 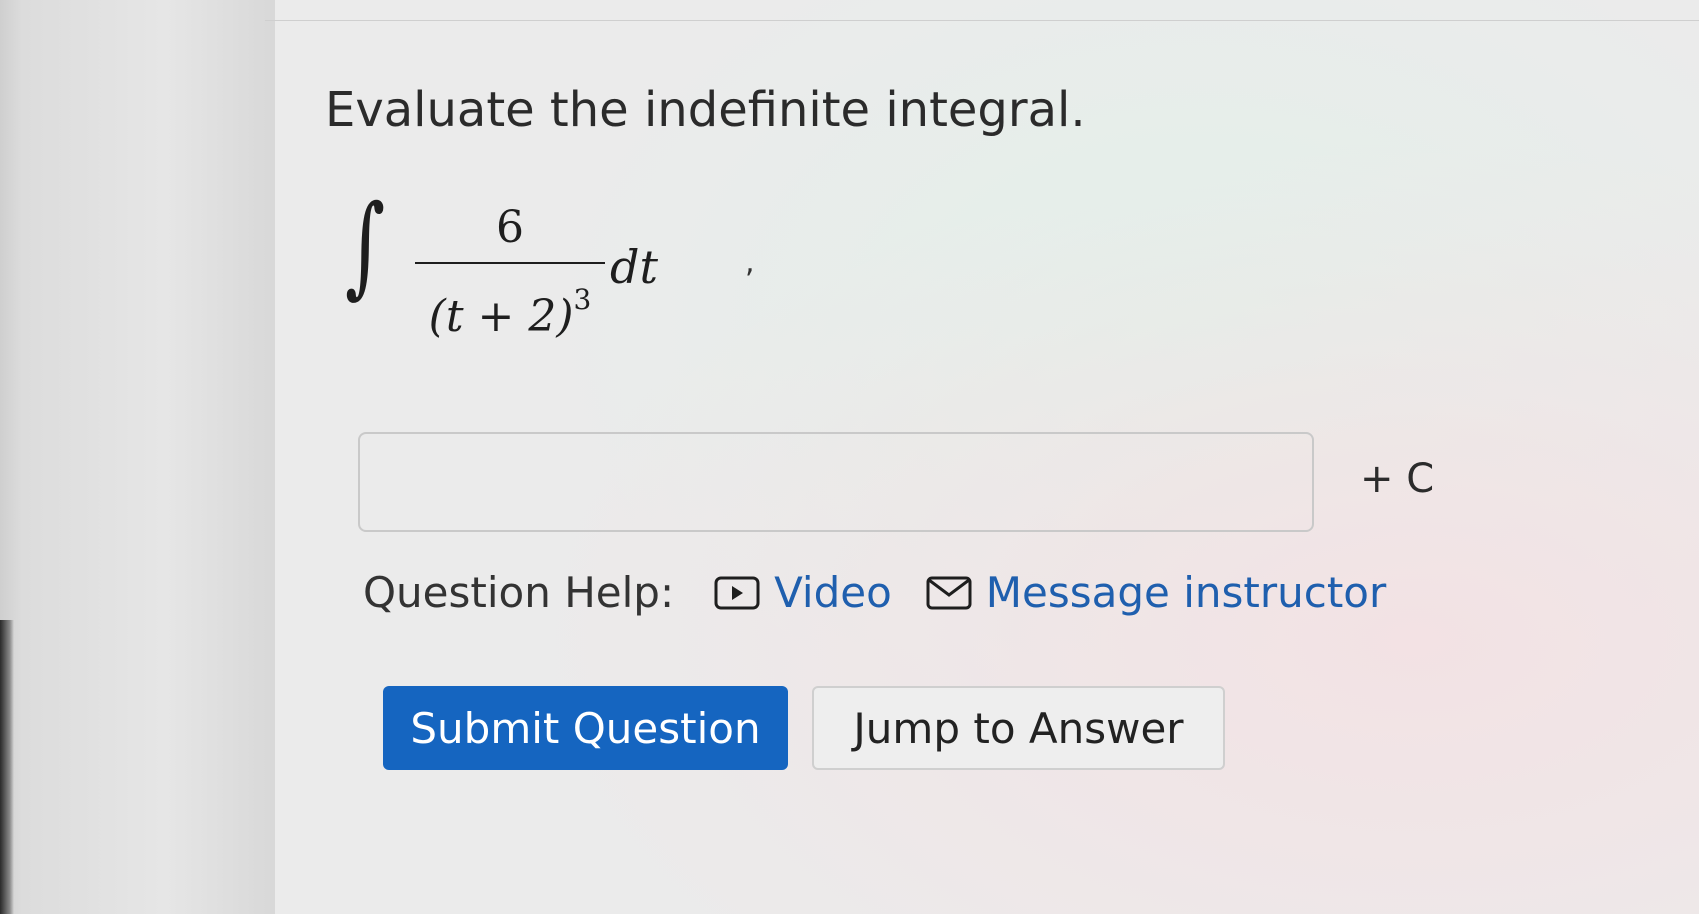 I want to click on message-instructor-label: Message instructor, so click(x=1186, y=592).